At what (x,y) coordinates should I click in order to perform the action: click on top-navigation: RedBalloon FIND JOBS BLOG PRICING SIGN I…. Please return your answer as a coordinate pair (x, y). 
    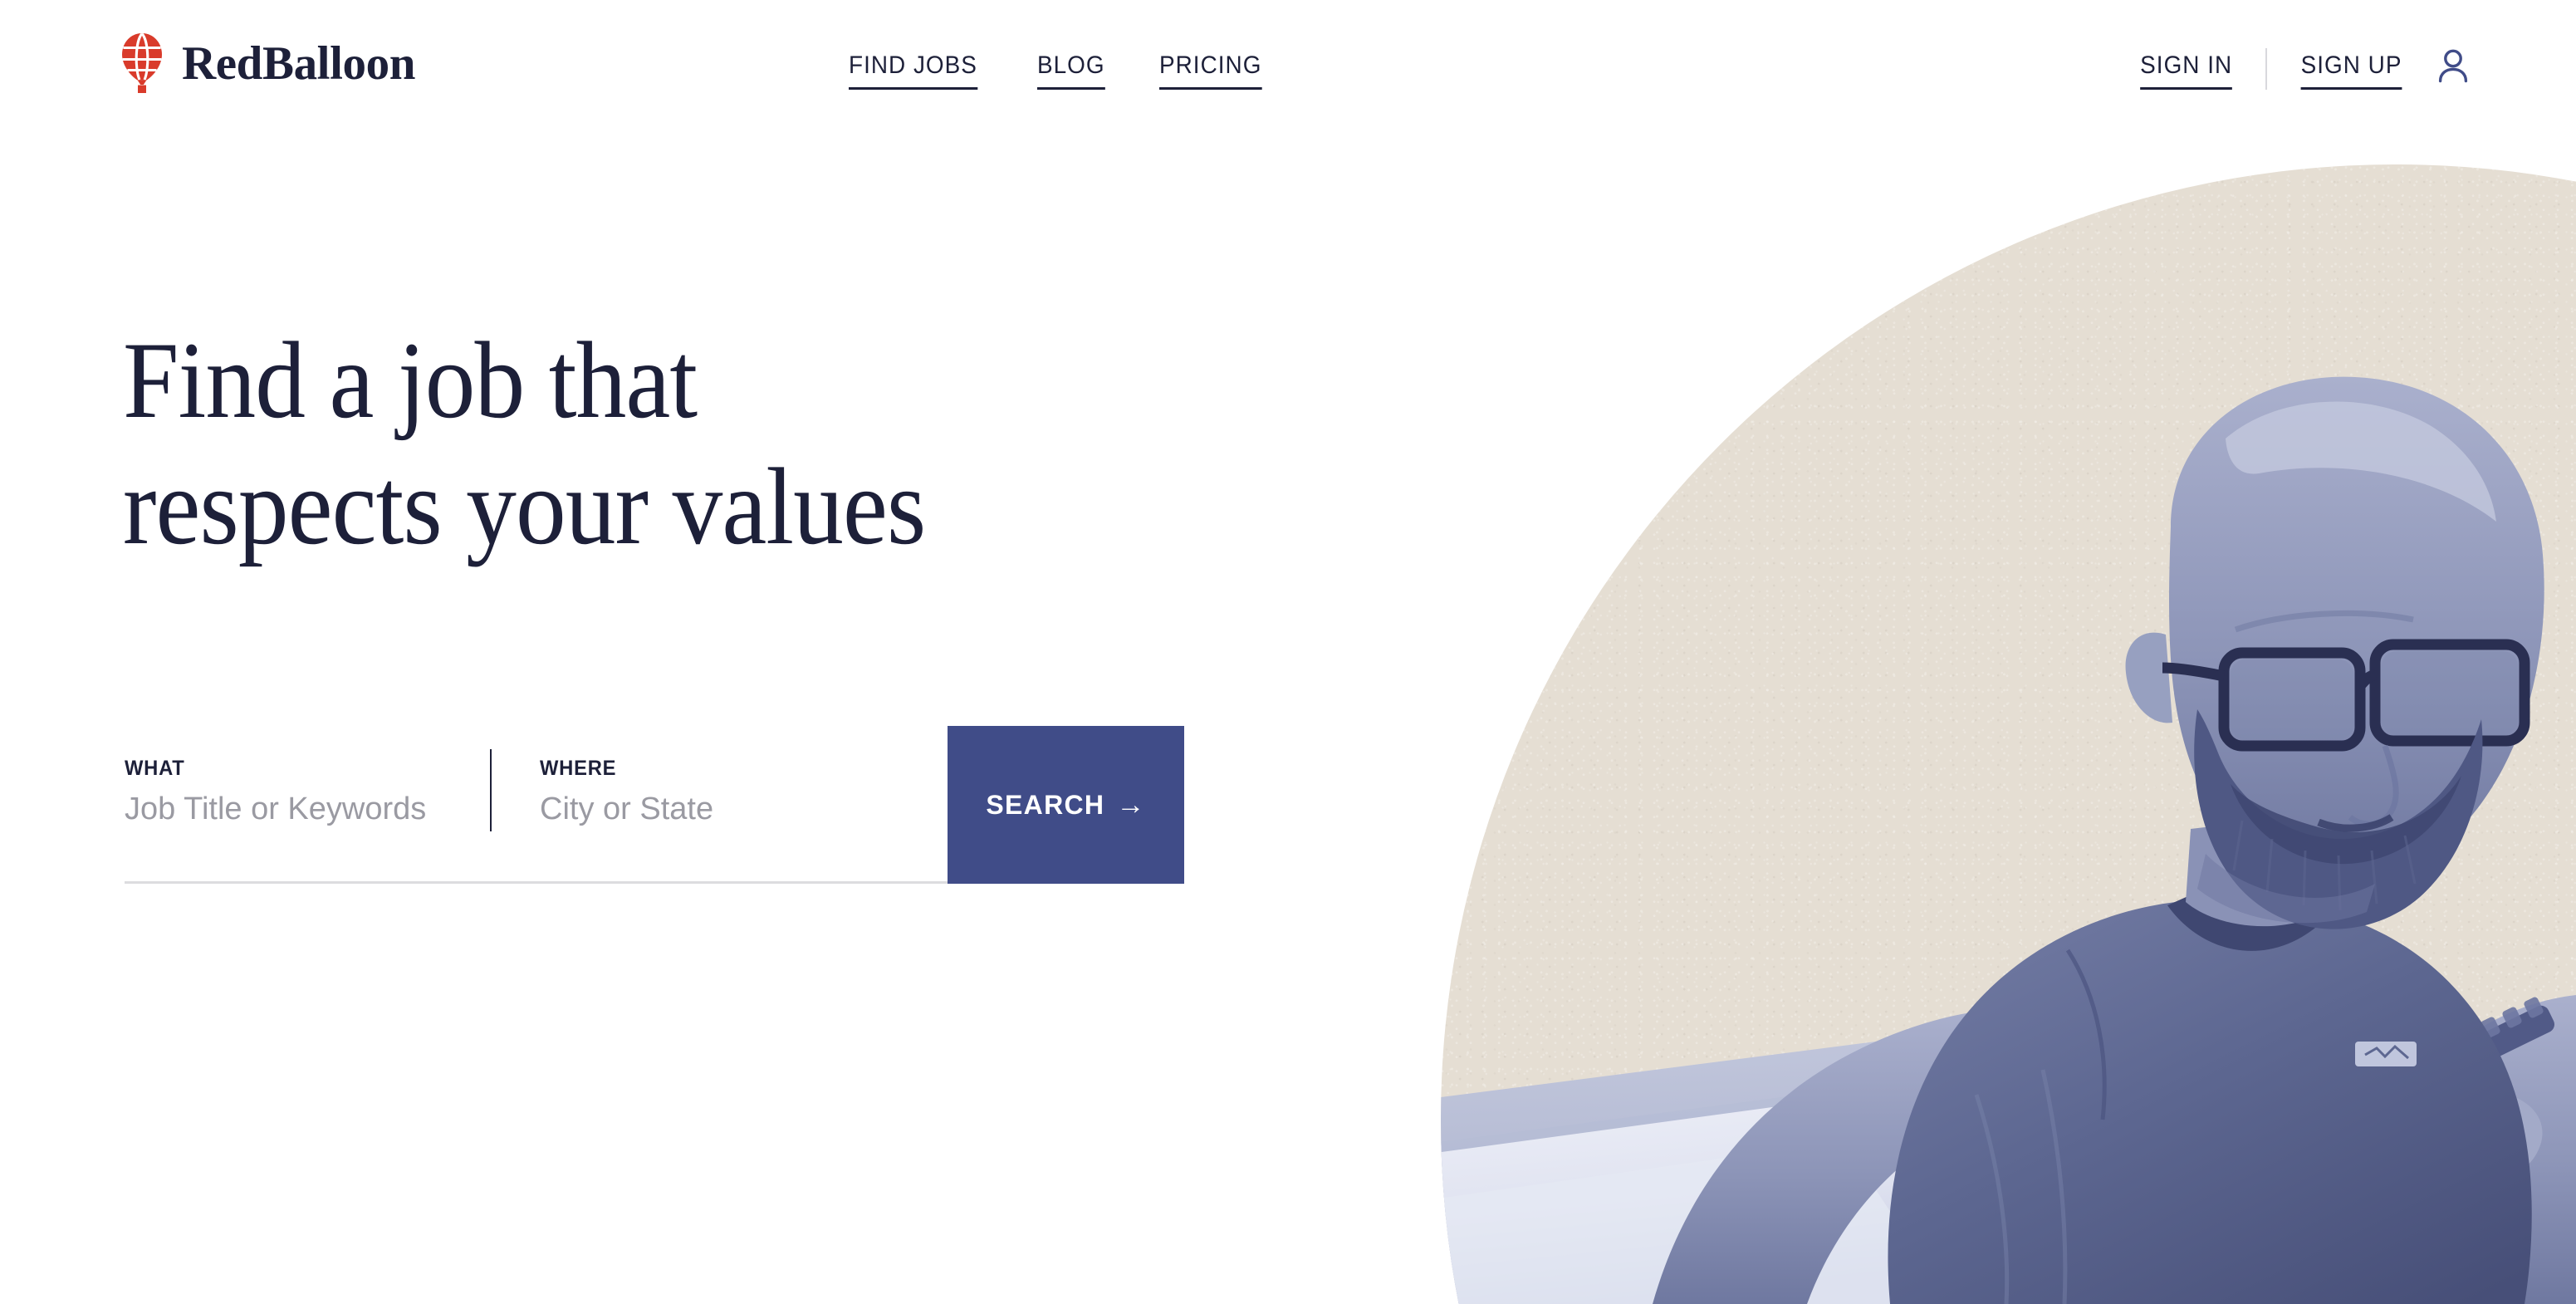
    Looking at the image, I should click on (1288, 79).